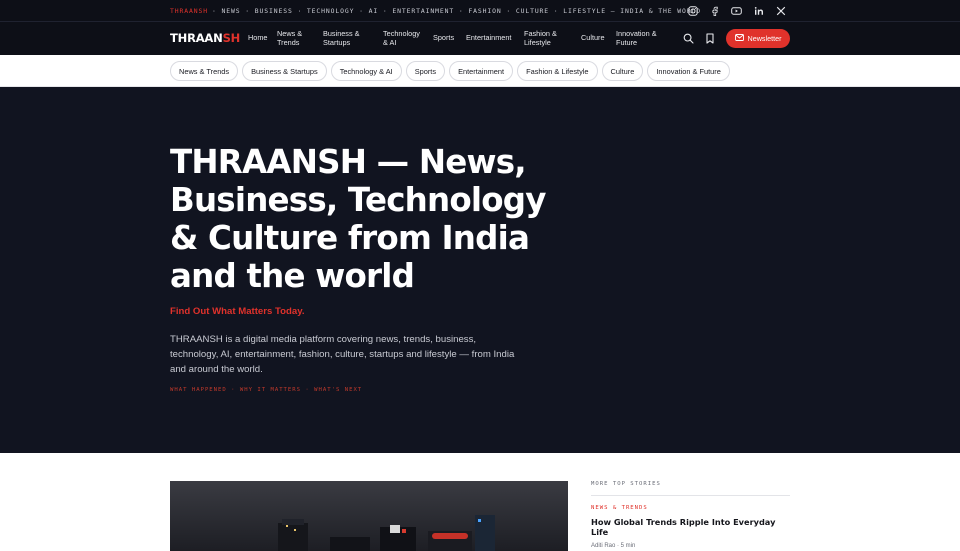 The width and height of the screenshot is (960, 551). I want to click on facebook-icon, so click(714, 10).